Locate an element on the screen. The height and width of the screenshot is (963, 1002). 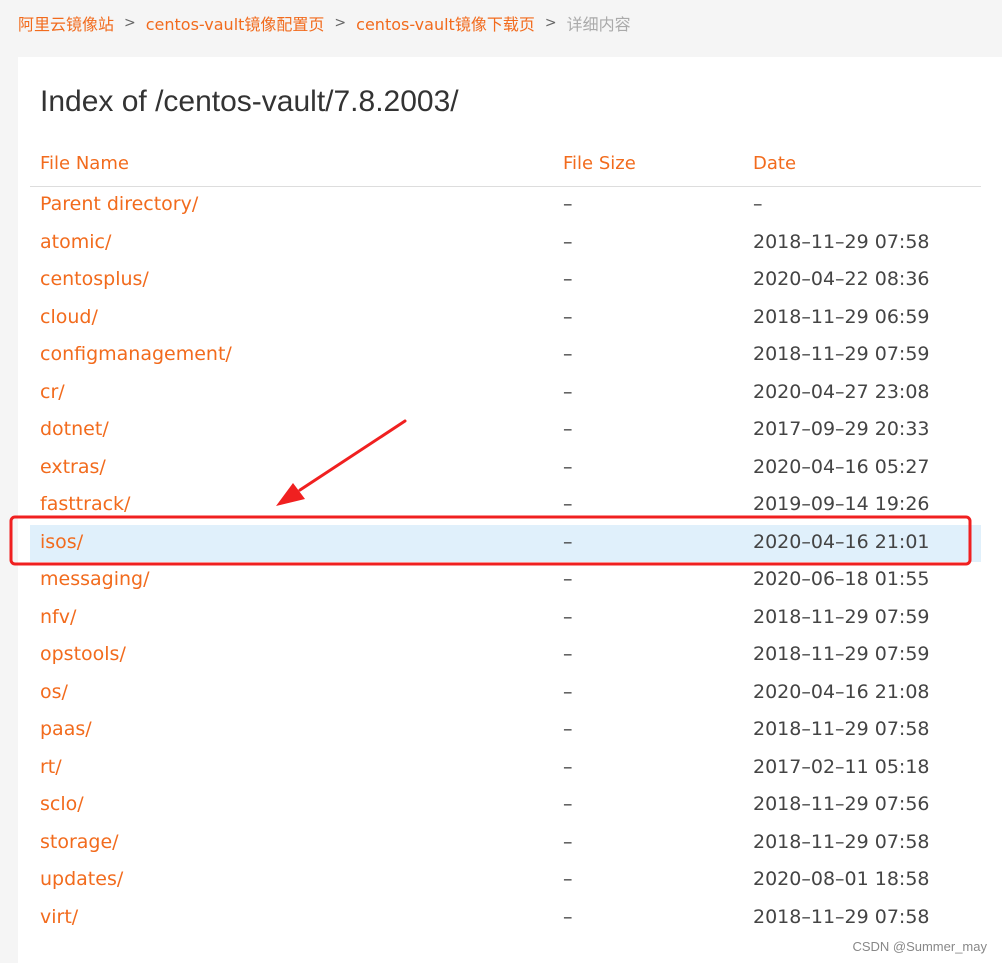
file-name-link: os/ is located at coordinates (54, 692).